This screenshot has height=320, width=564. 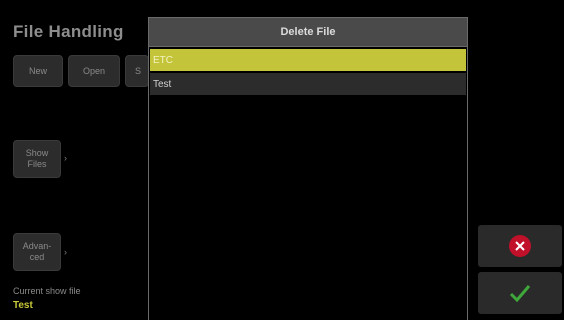 What do you see at coordinates (308, 32) in the screenshot?
I see `dialog-title: Delete File` at bounding box center [308, 32].